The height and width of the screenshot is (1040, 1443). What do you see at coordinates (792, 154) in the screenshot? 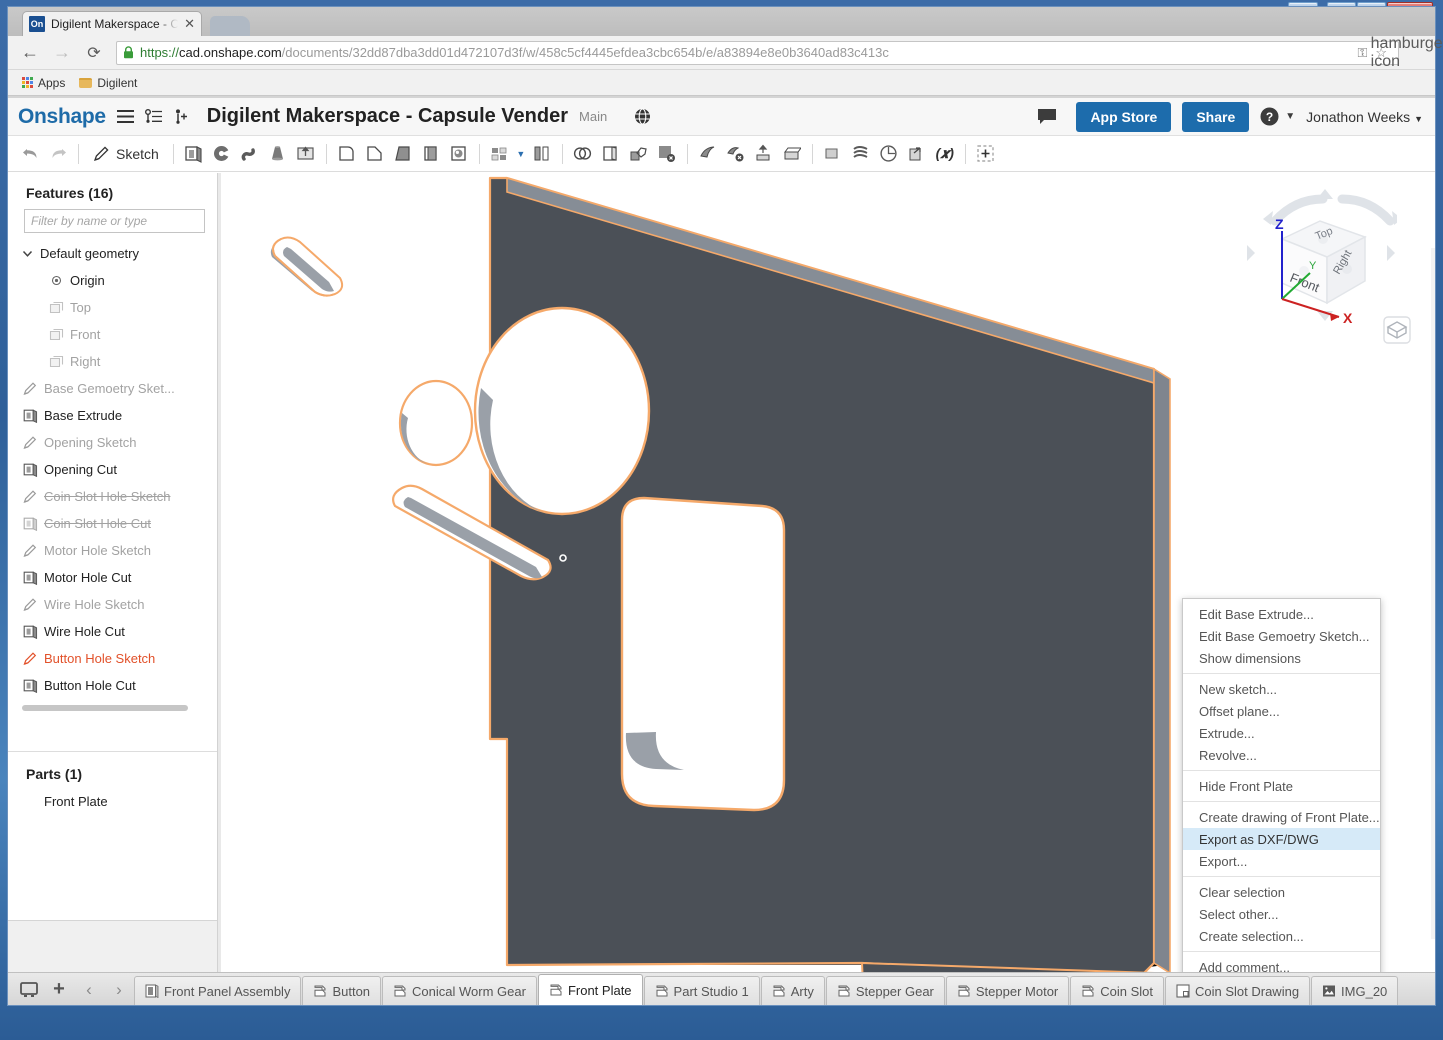
I see `enclose-icon` at bounding box center [792, 154].